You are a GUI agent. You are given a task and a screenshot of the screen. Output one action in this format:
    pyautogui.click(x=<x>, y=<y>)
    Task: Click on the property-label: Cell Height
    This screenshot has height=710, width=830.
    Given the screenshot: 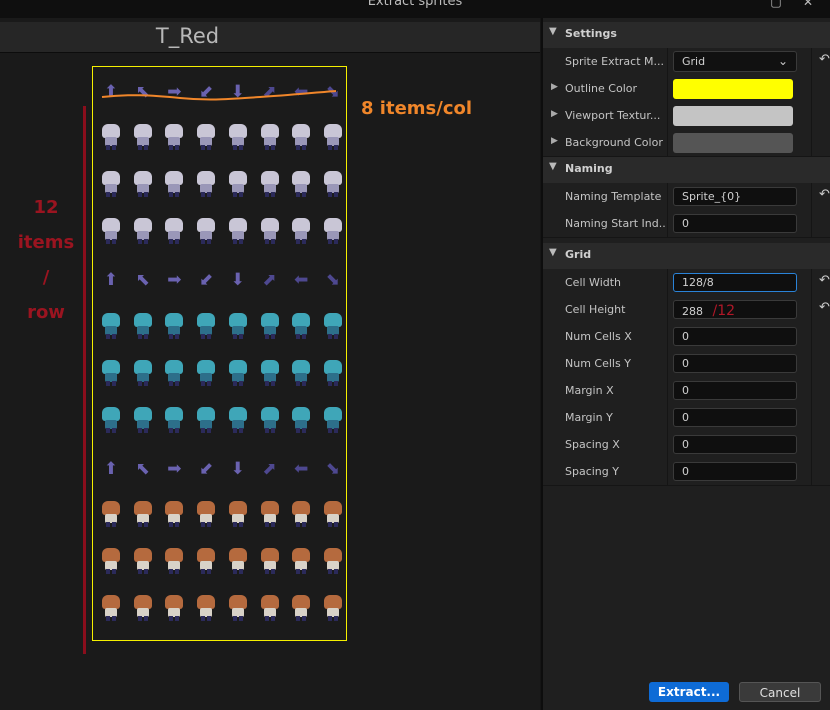 What is the action you would take?
    pyautogui.click(x=595, y=309)
    